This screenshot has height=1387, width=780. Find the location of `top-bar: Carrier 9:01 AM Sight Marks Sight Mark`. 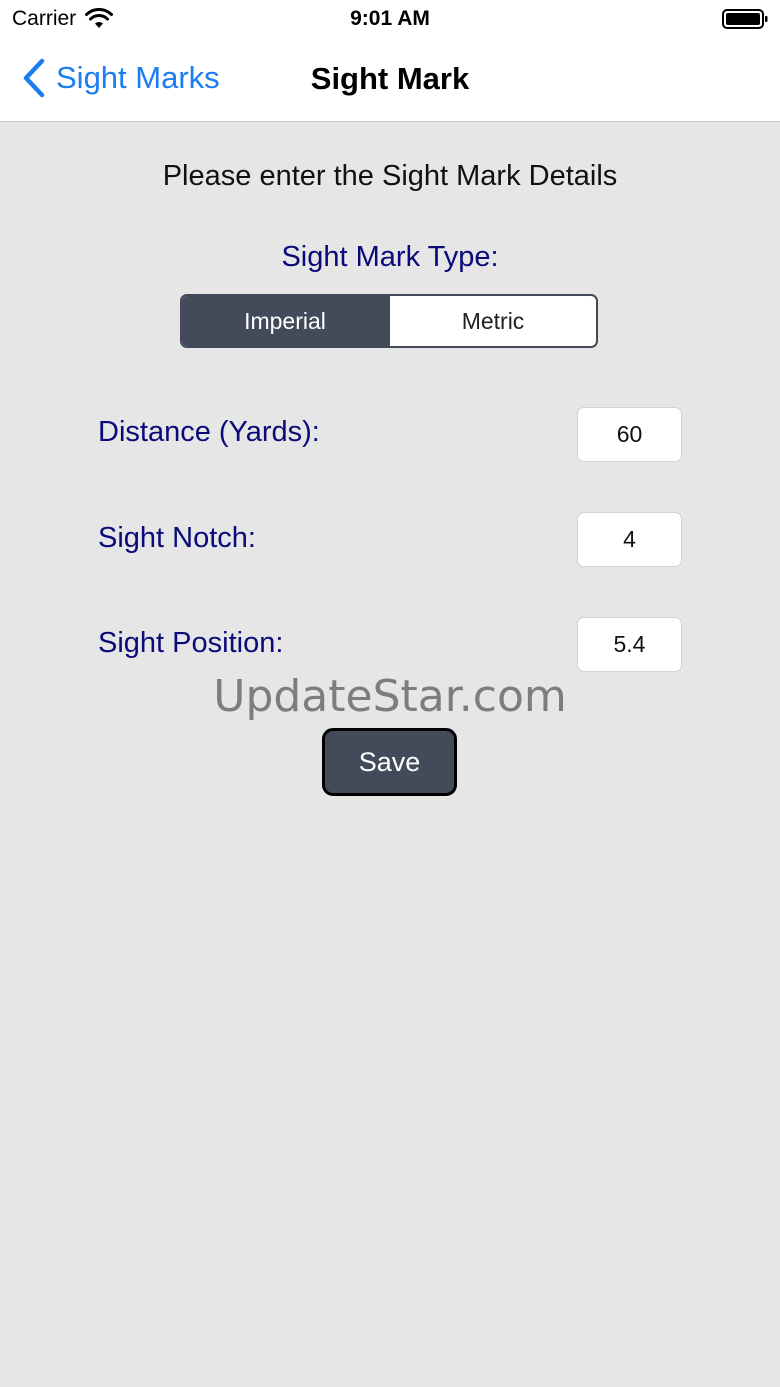

top-bar: Carrier 9:01 AM Sight Marks Sight Mark is located at coordinates (390, 61).